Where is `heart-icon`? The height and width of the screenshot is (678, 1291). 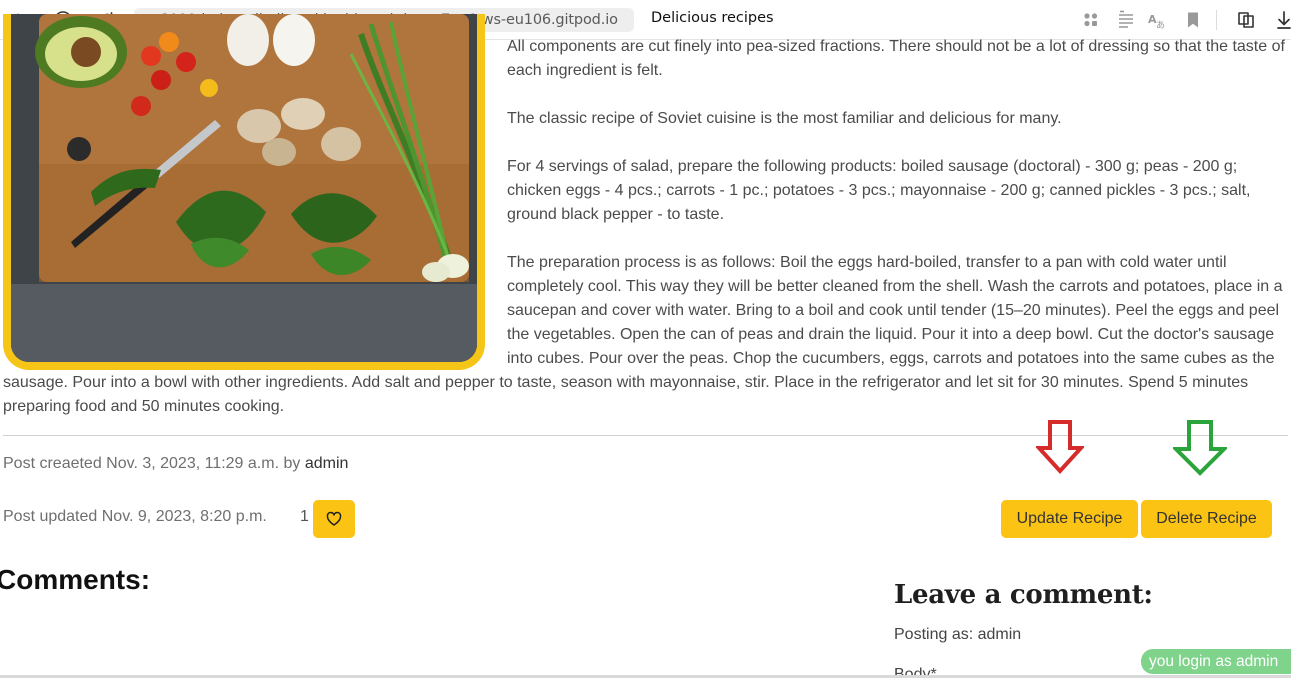
heart-icon is located at coordinates (334, 518).